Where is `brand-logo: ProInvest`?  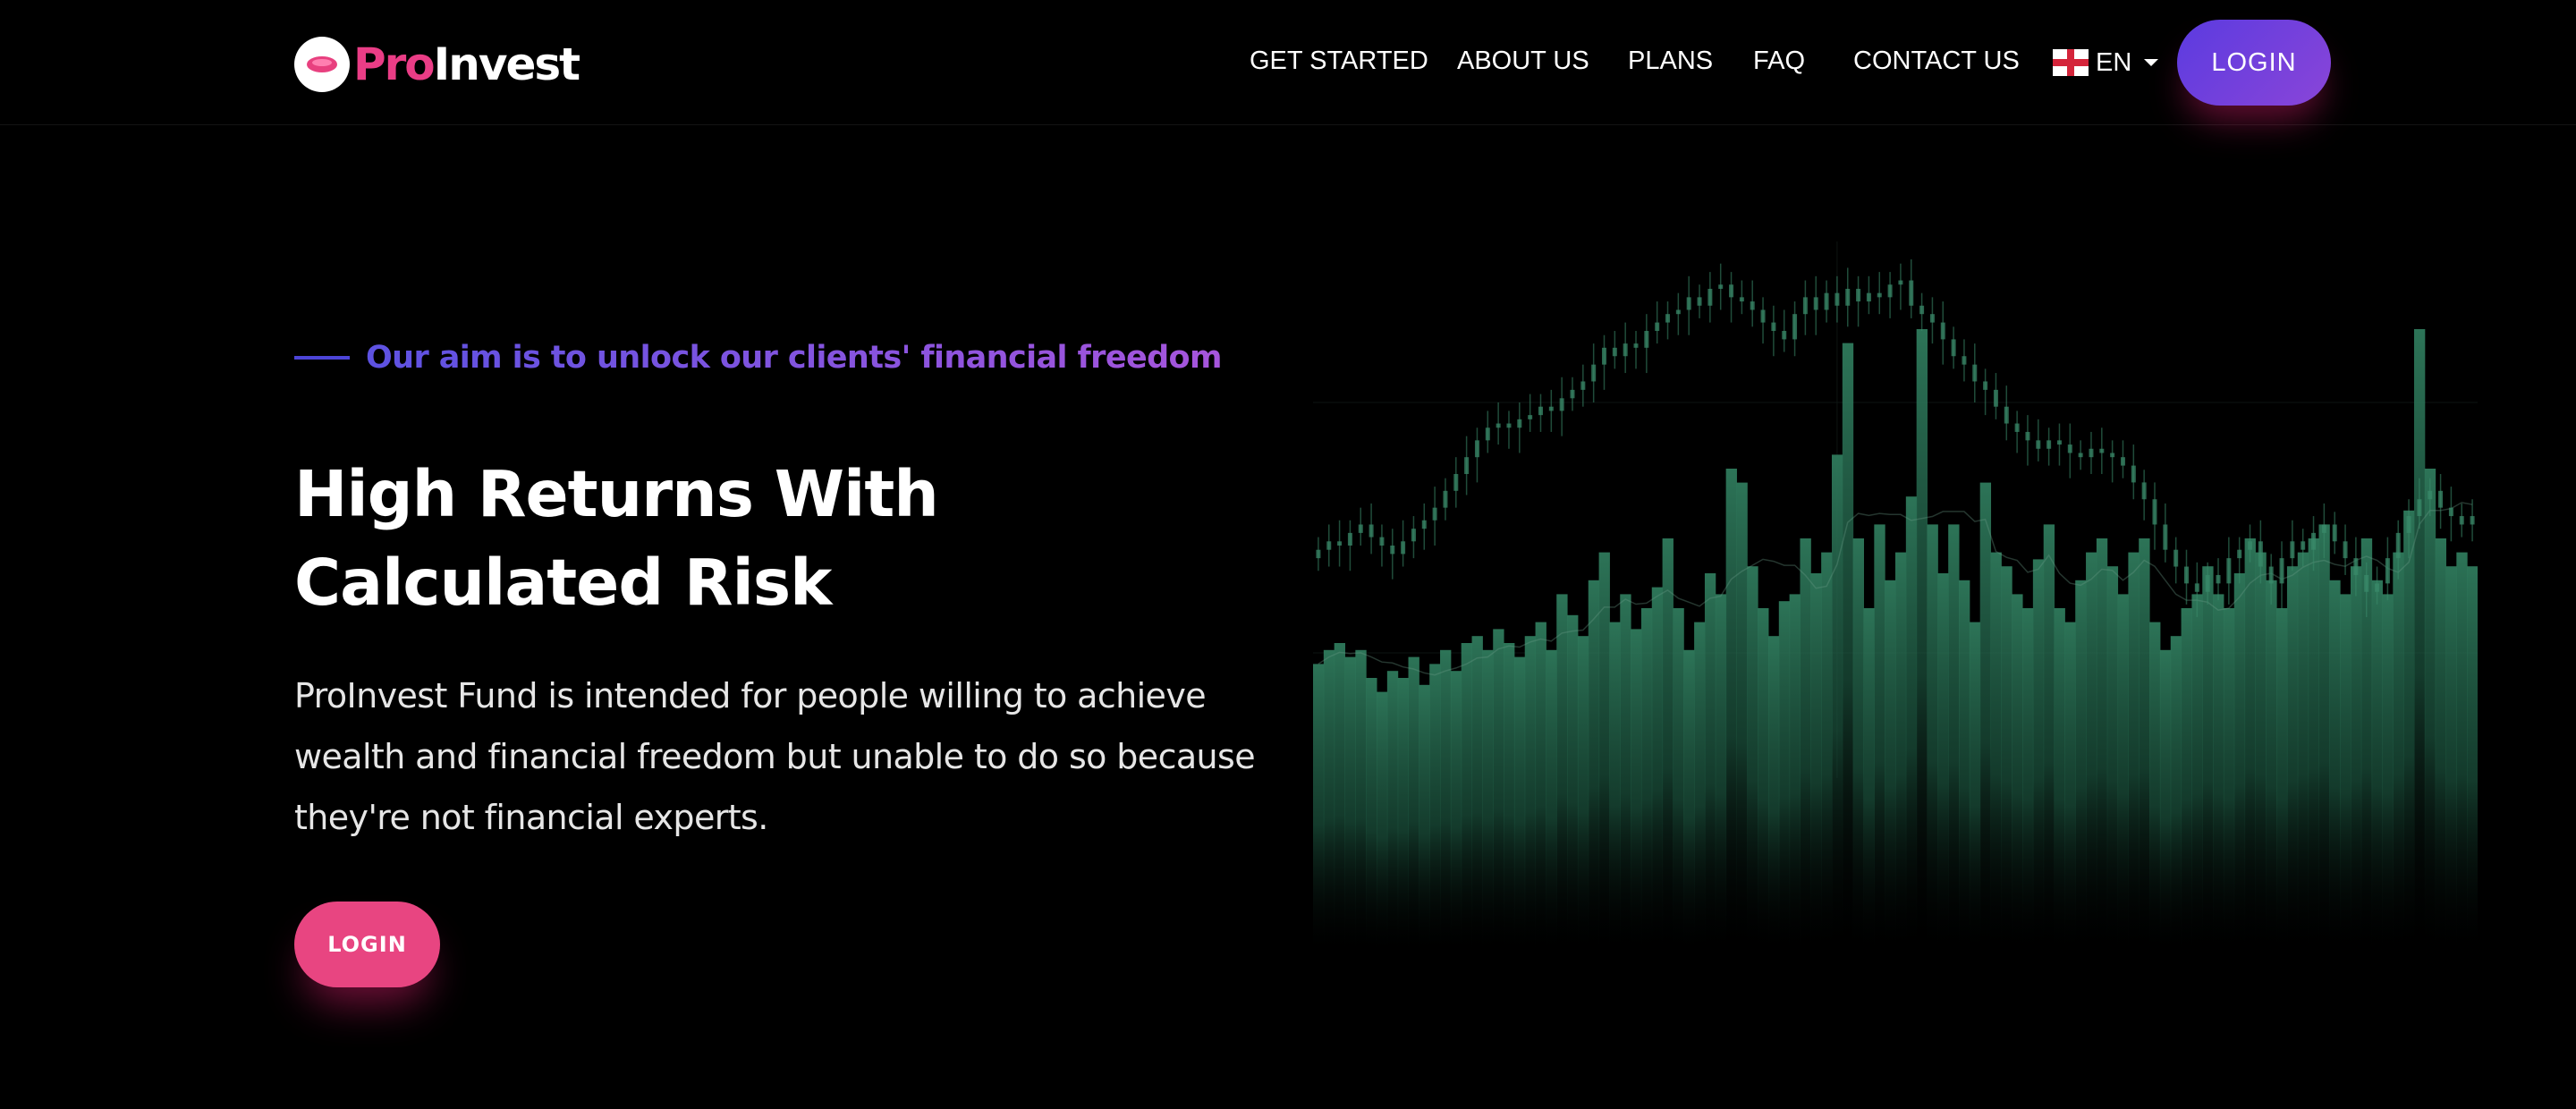 brand-logo: ProInvest is located at coordinates (437, 64).